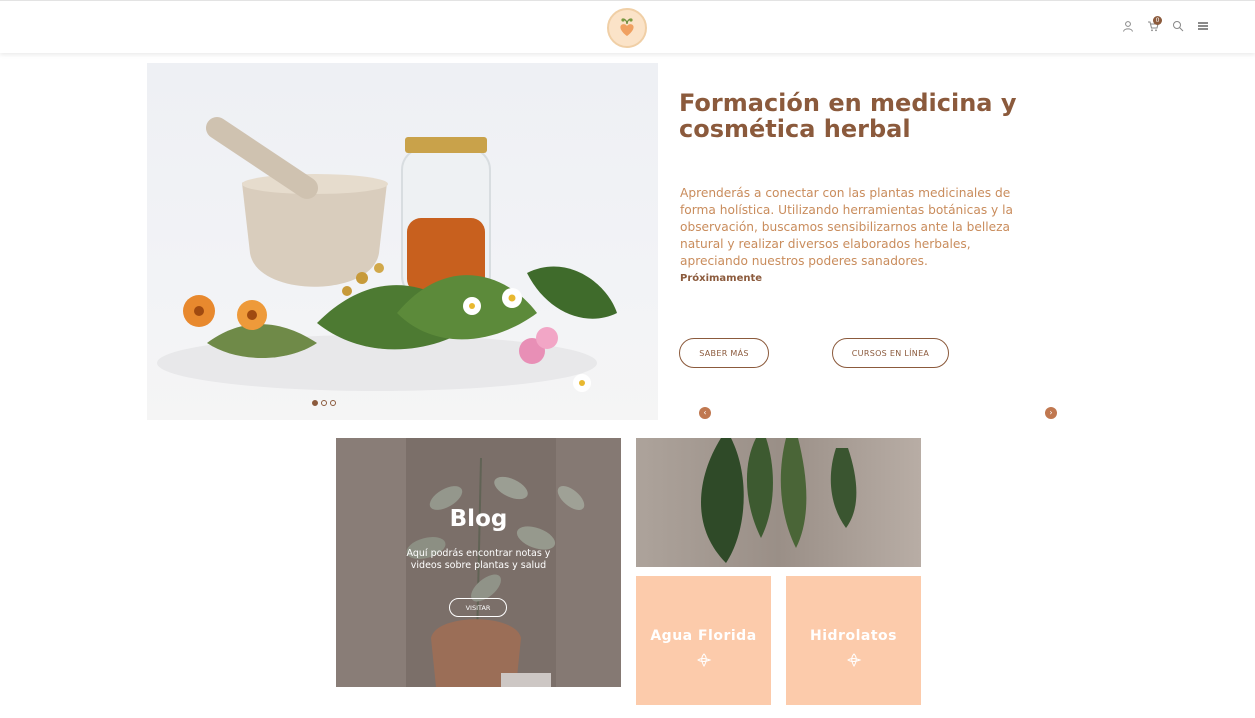 The width and height of the screenshot is (1255, 718). What do you see at coordinates (853, 635) in the screenshot?
I see `hidrolatos-label: Hidrolatos` at bounding box center [853, 635].